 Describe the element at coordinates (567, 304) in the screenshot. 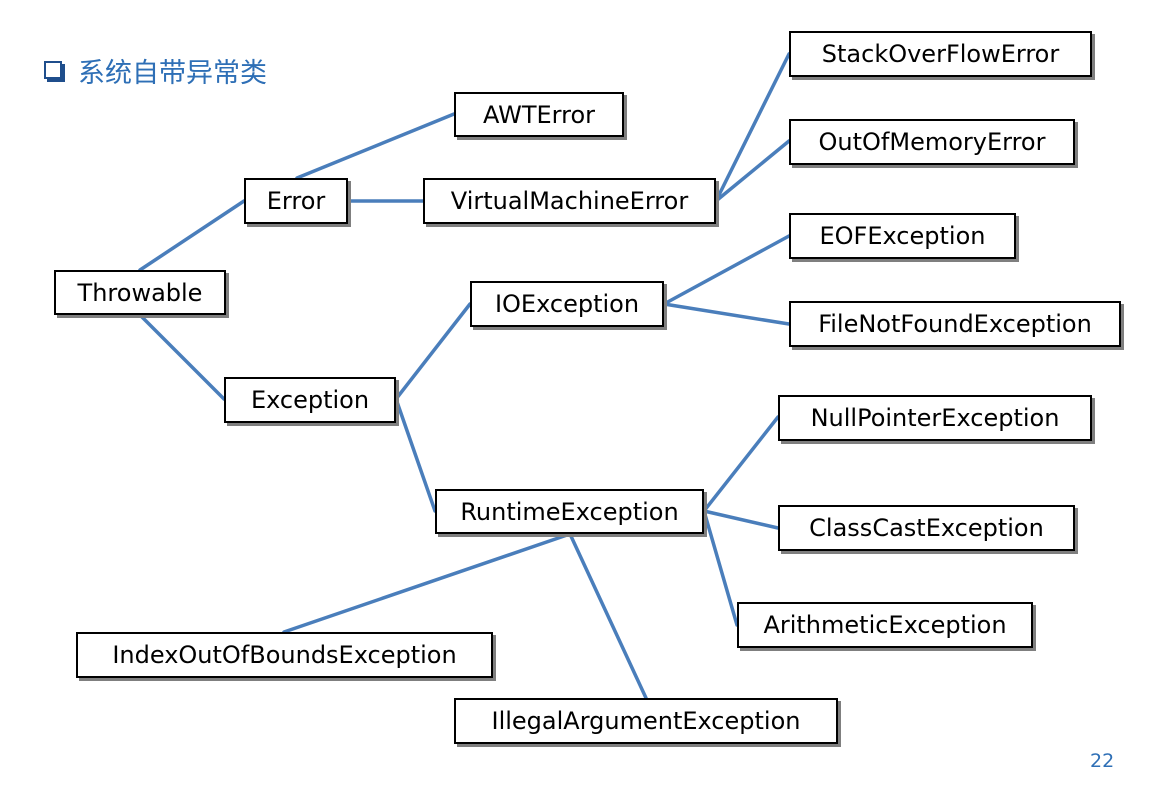

I see `node-ioexception: IOException` at that location.